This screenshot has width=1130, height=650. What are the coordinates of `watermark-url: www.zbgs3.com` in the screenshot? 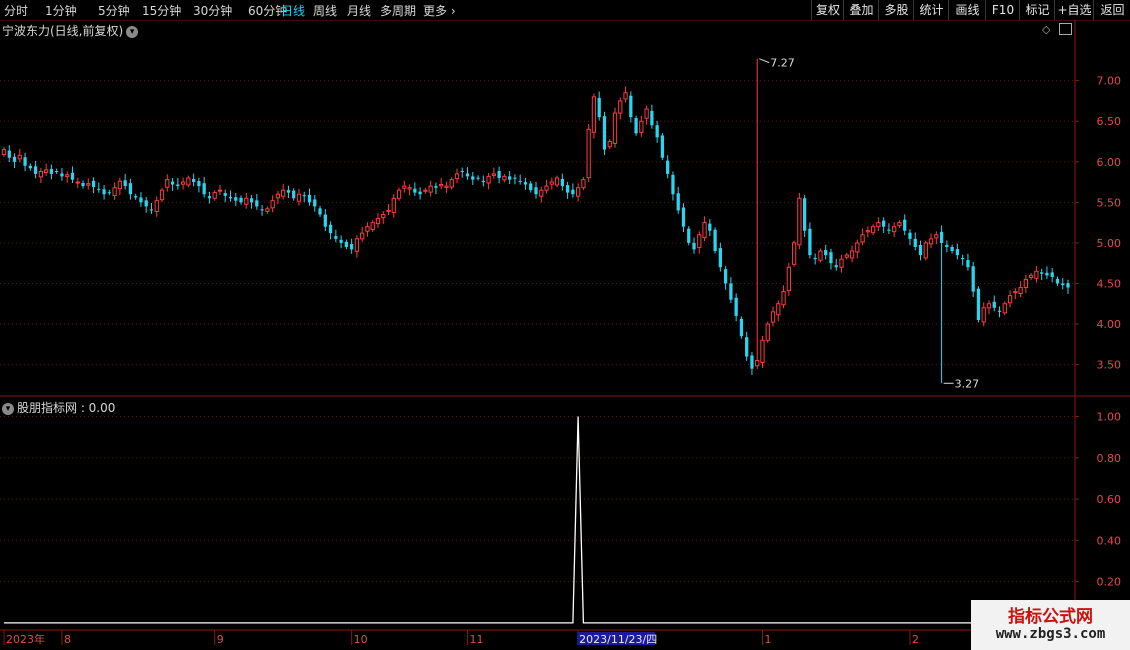 It's located at (1050, 634).